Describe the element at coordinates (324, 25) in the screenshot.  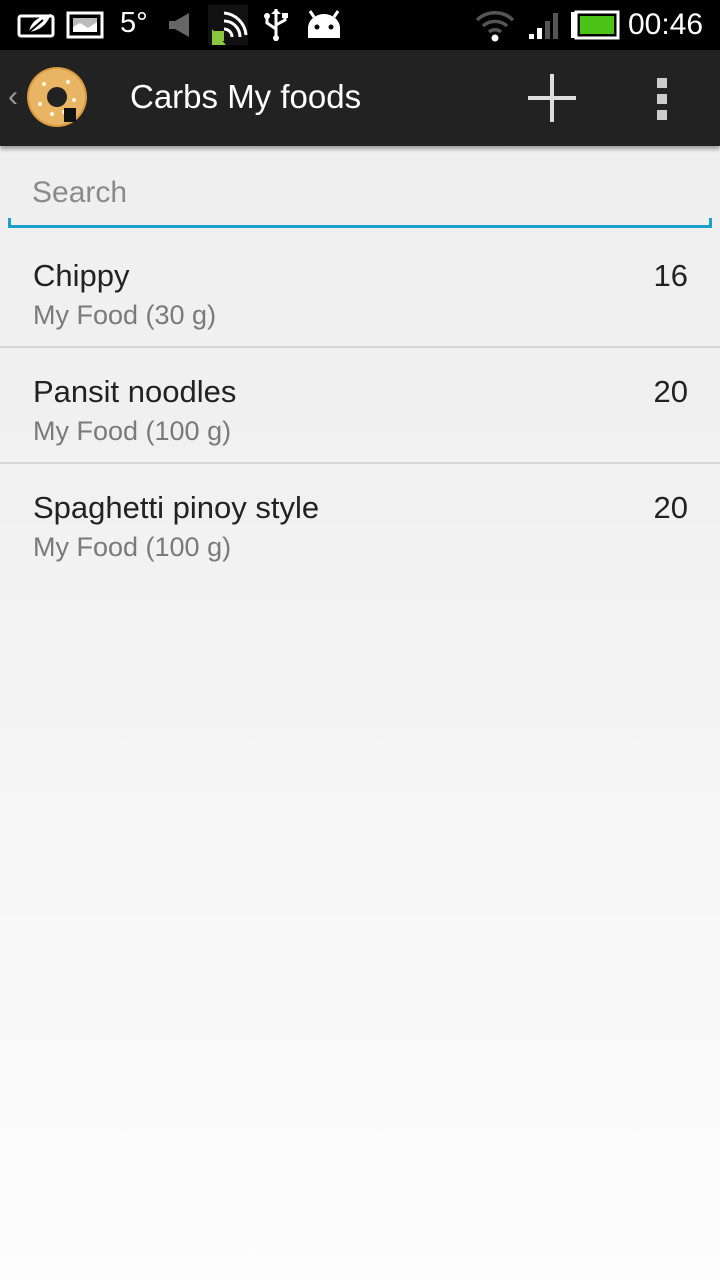
I see `android-debug-icon` at that location.